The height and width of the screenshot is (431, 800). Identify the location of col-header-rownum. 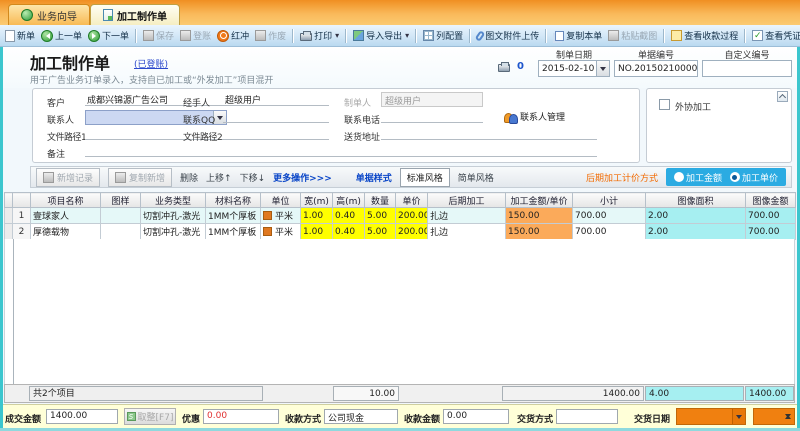
(21, 200).